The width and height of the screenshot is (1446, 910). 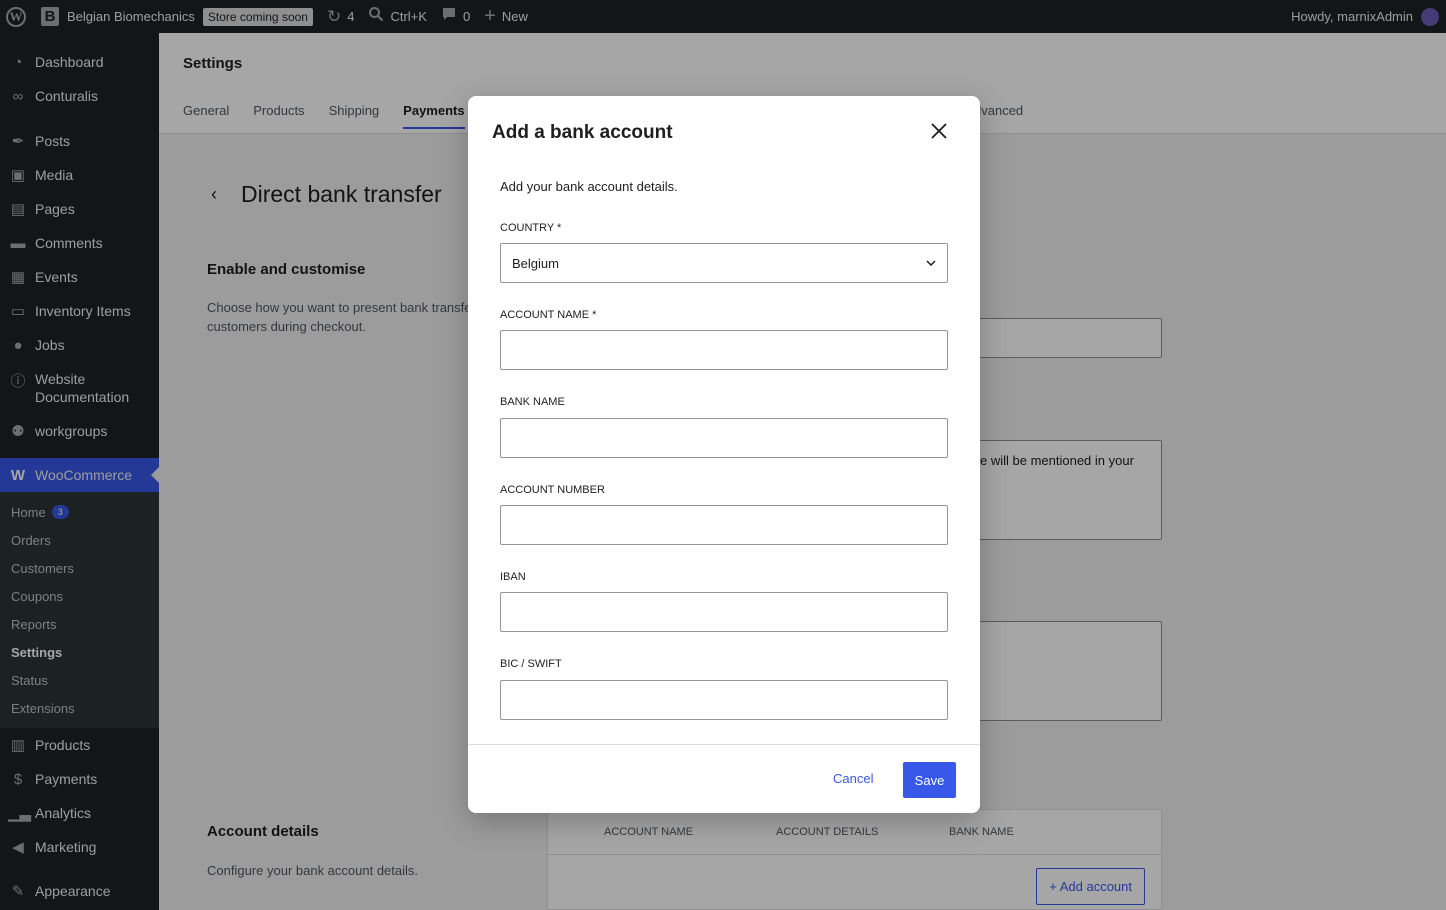 What do you see at coordinates (531, 664) in the screenshot?
I see `bic-swift-label: BIC / SWIFT` at bounding box center [531, 664].